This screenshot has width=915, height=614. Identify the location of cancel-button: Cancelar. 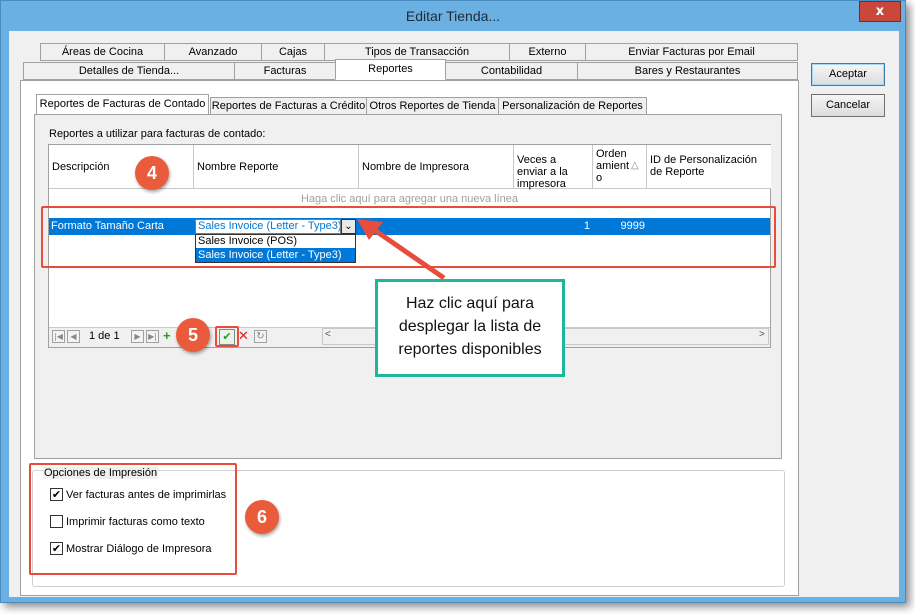
(848, 105).